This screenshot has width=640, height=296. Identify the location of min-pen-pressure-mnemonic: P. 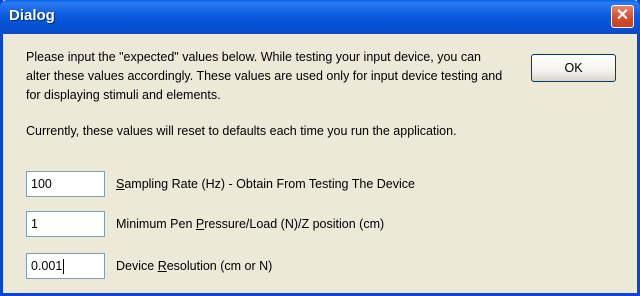
(200, 224).